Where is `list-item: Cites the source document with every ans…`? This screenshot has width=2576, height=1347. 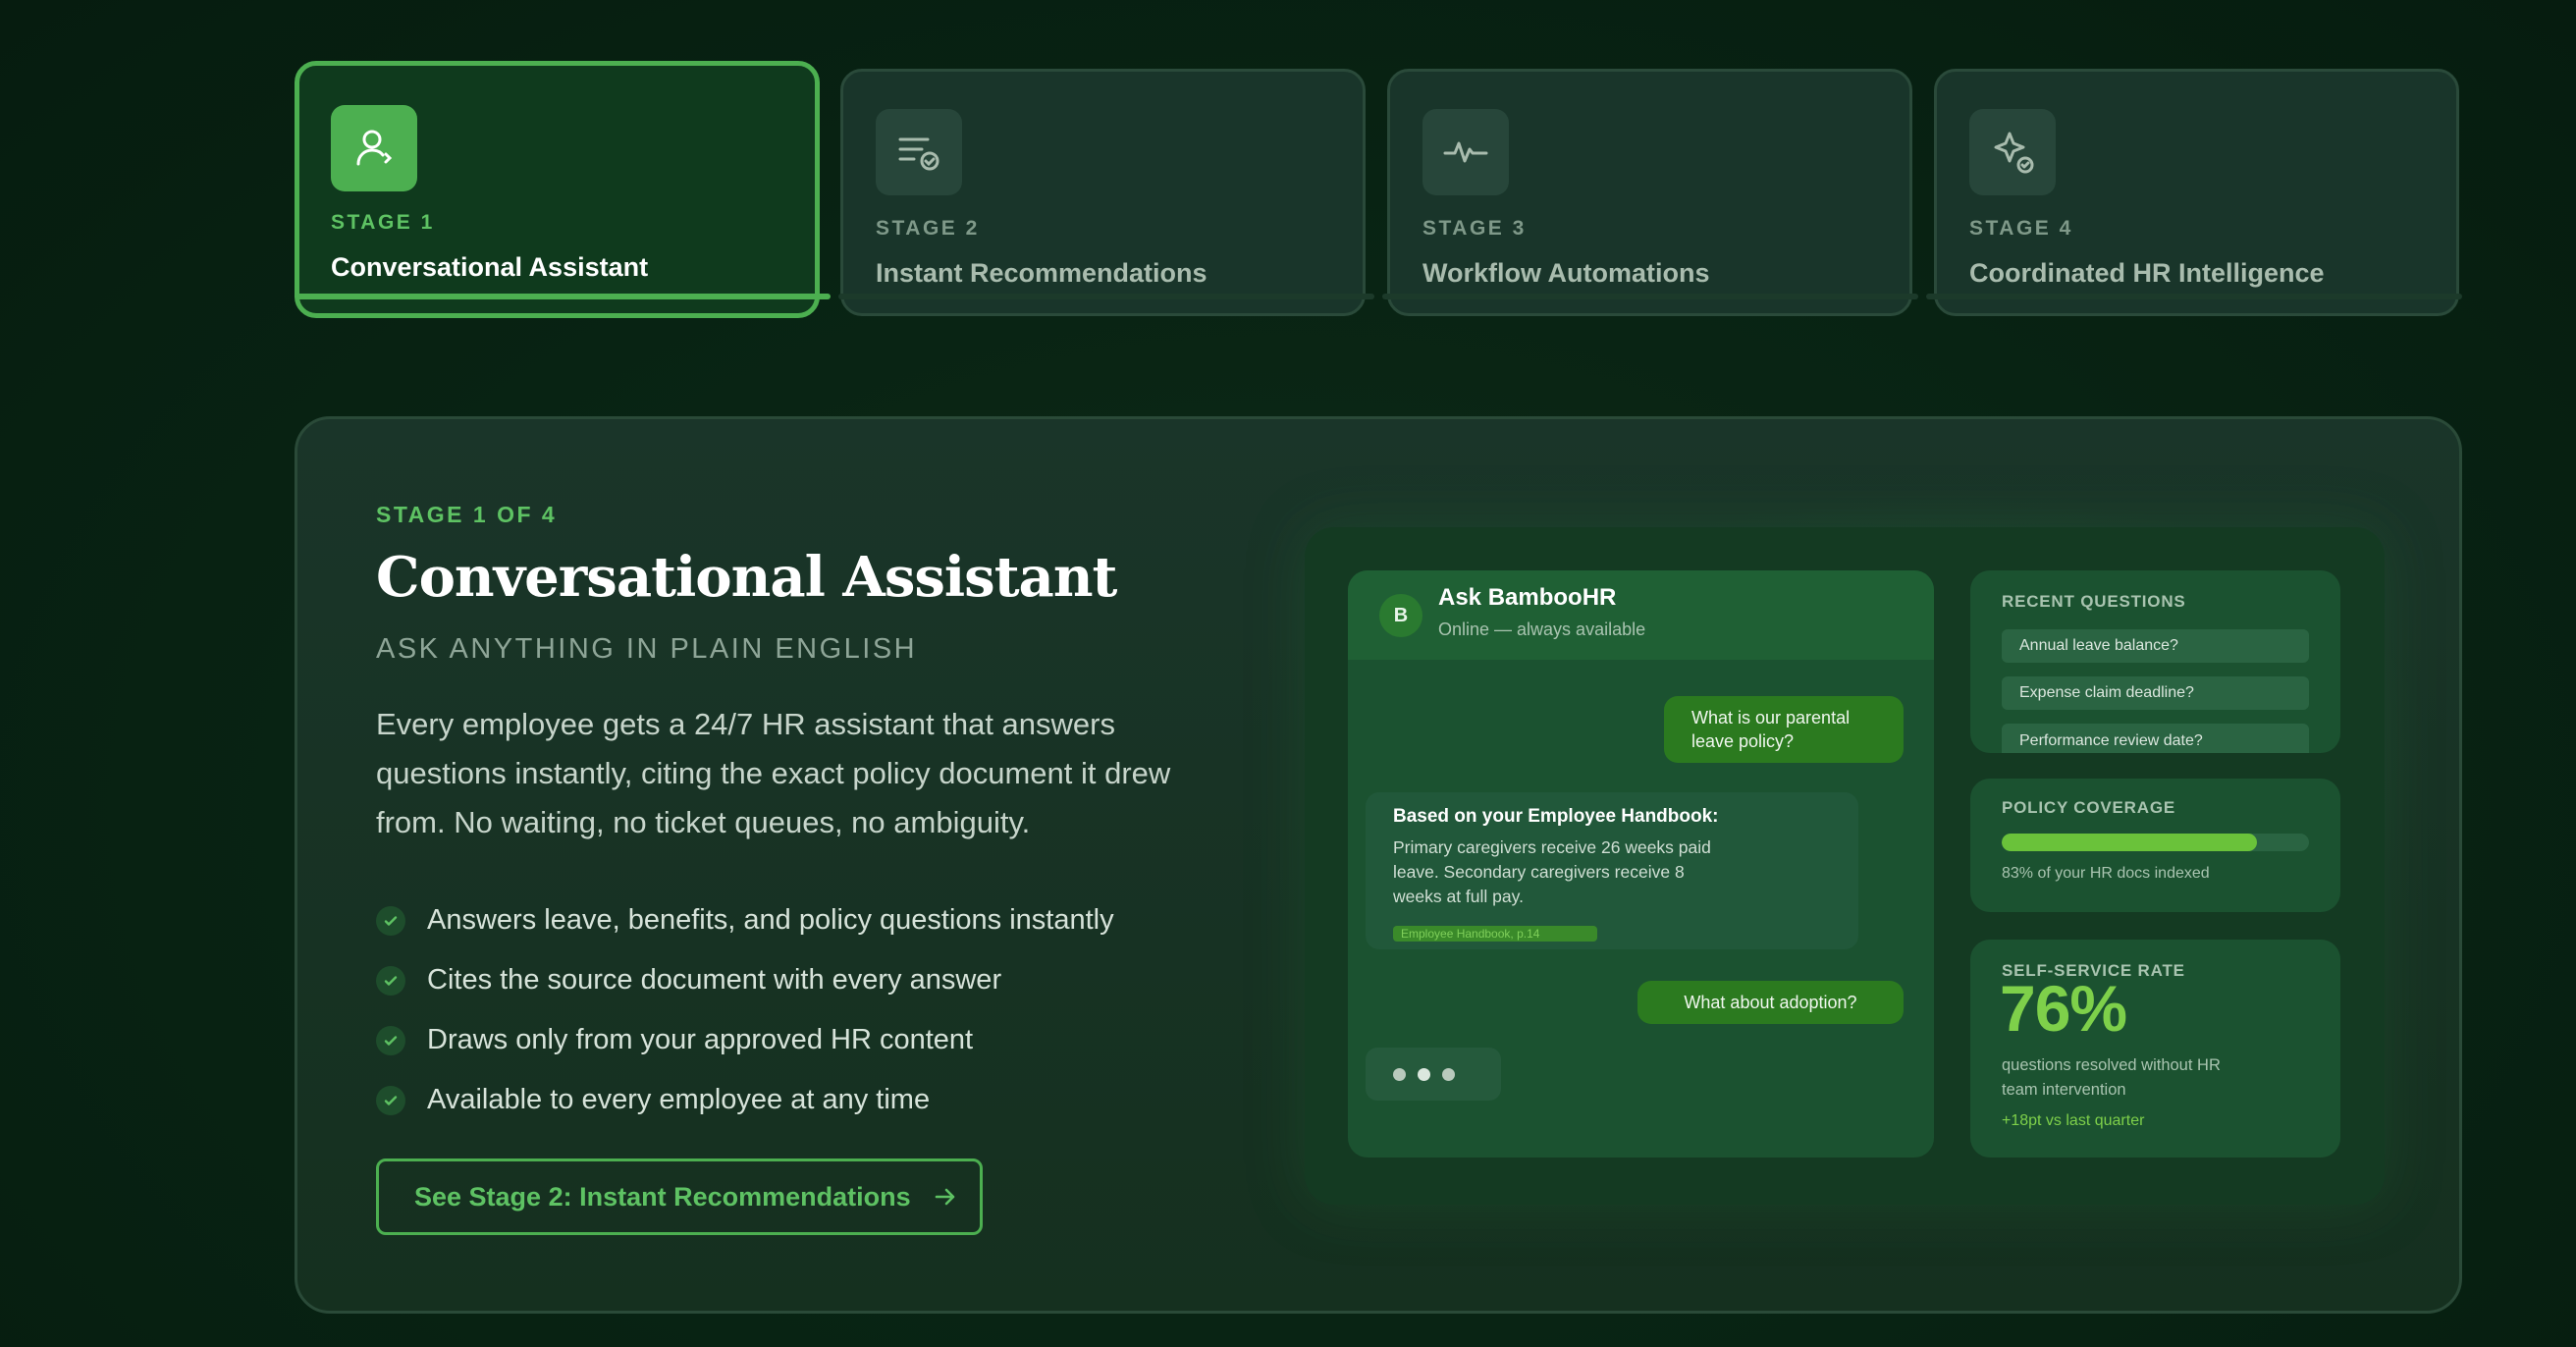
list-item: Cites the source document with every ans… is located at coordinates (745, 980).